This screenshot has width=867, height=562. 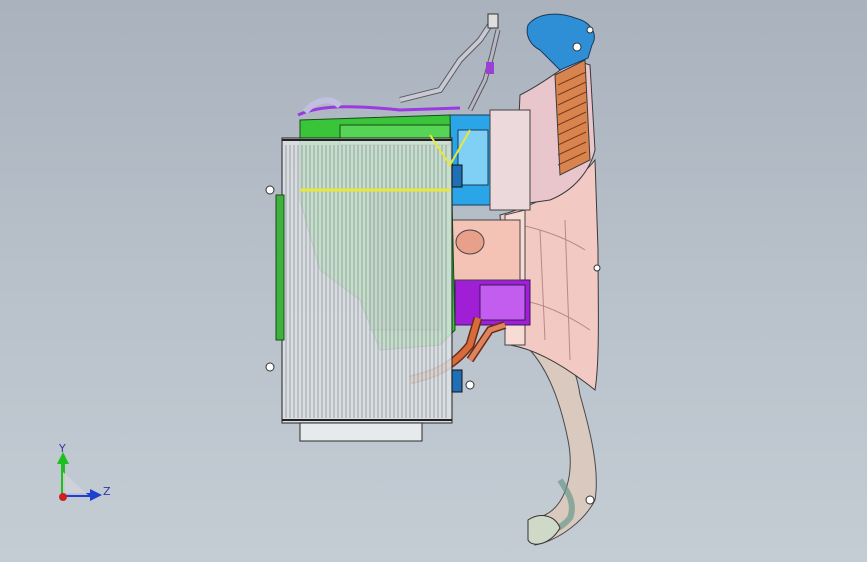 I want to click on z-axis-label: Z, so click(x=107, y=491).